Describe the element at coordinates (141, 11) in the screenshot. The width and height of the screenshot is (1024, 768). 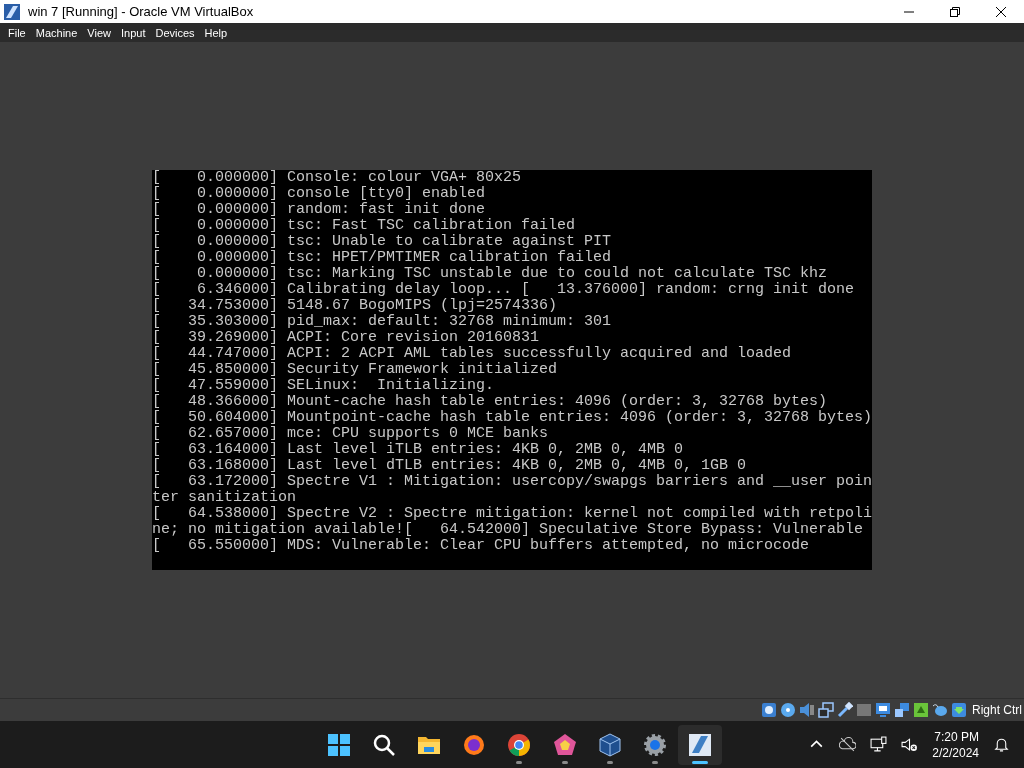
I see `window-title: win 7 [Running] - Oracle VM VirtualBox` at that location.